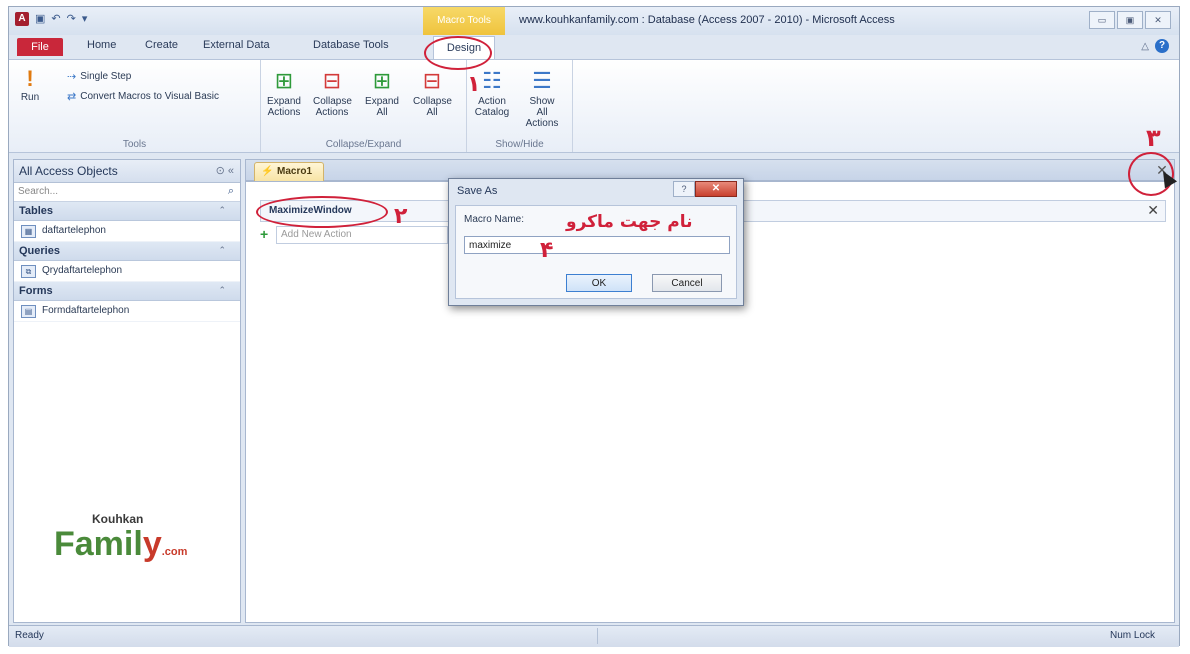  Describe the element at coordinates (316, 234) in the screenshot. I see `add-action-placeholder: Add New Action` at that location.